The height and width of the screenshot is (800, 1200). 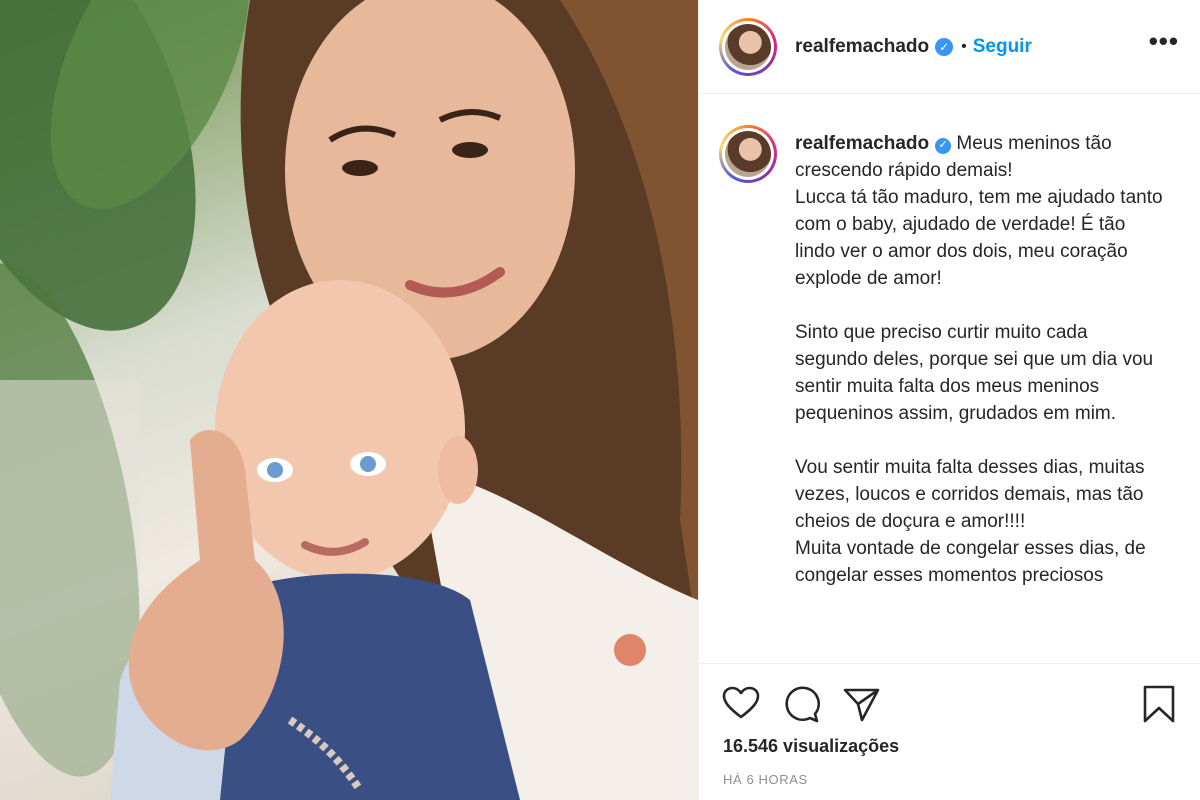 What do you see at coordinates (1159, 704) in the screenshot?
I see `bookmark-icon` at bounding box center [1159, 704].